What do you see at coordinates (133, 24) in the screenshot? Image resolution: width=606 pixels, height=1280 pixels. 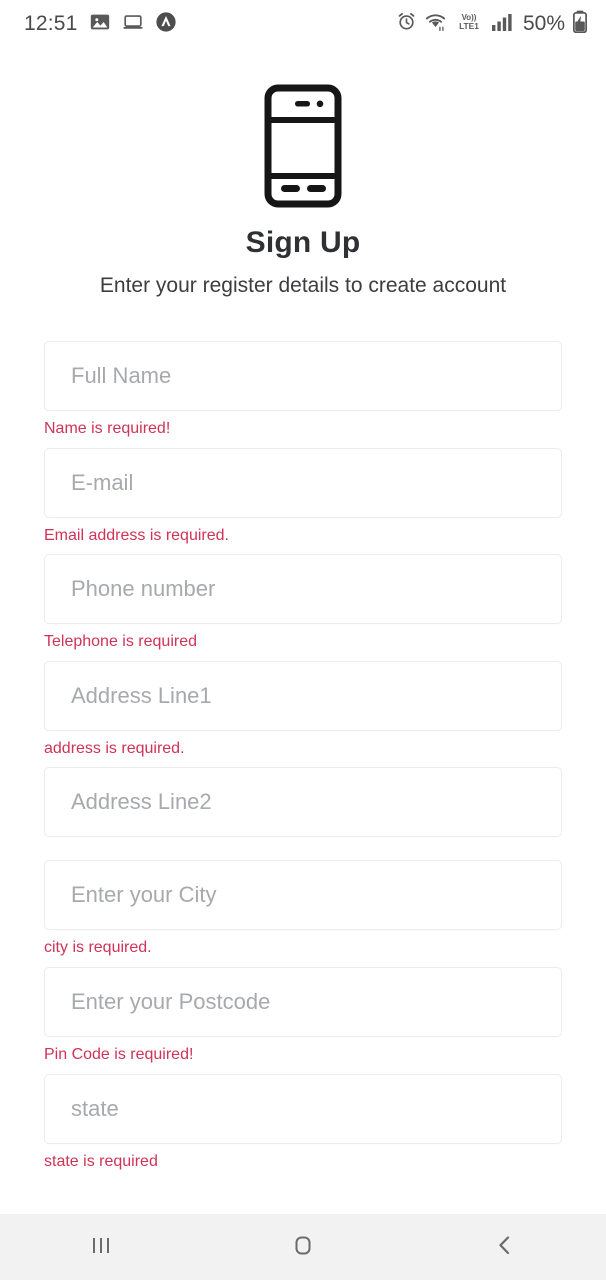 I see `laptop-icon` at bounding box center [133, 24].